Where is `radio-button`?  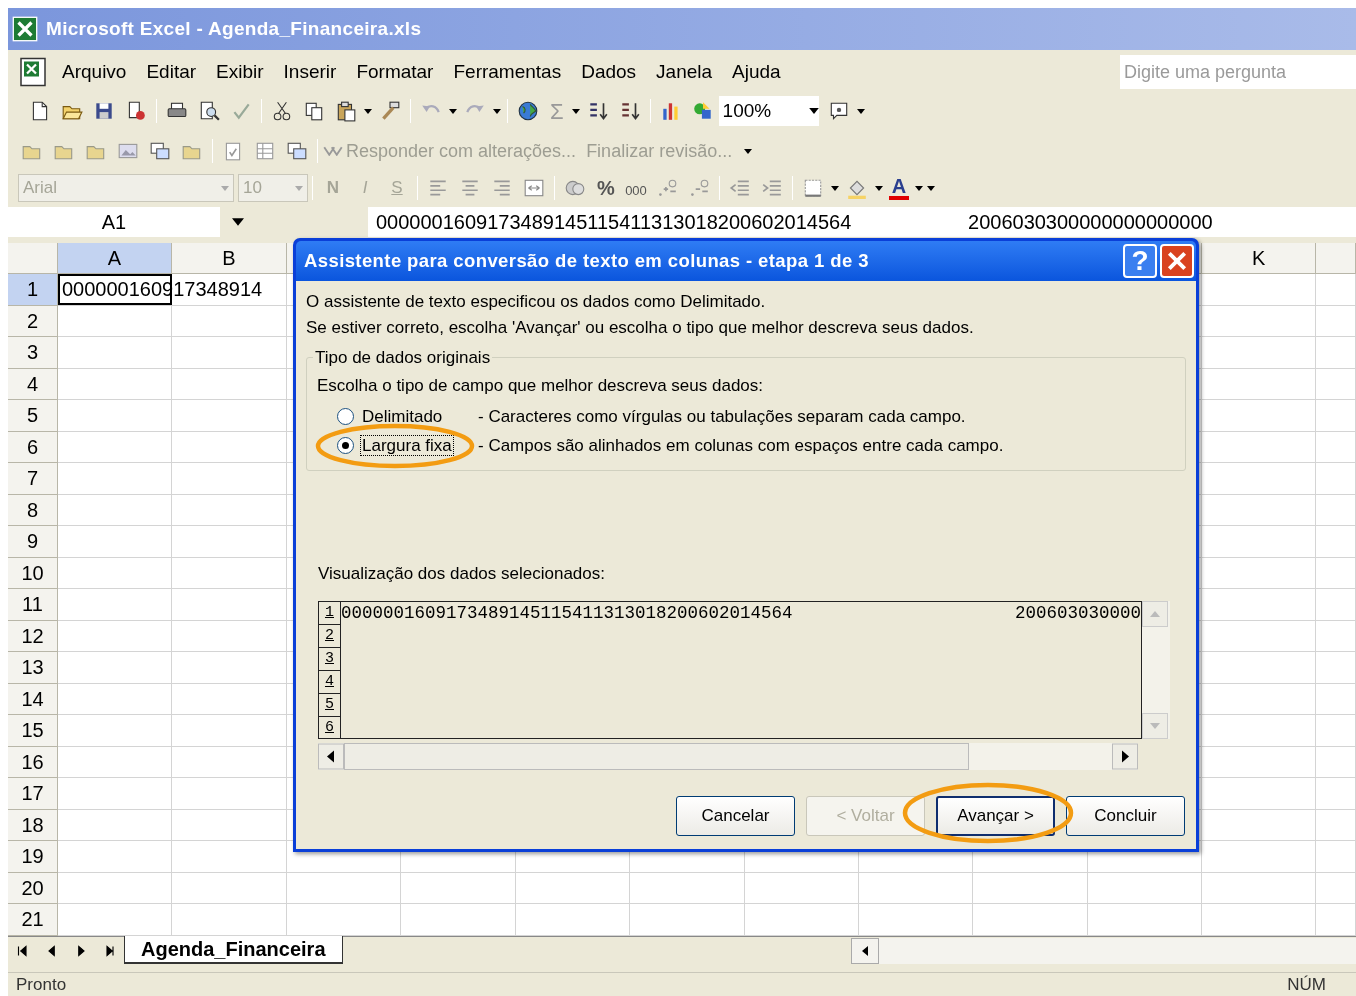 radio-button is located at coordinates (345, 445).